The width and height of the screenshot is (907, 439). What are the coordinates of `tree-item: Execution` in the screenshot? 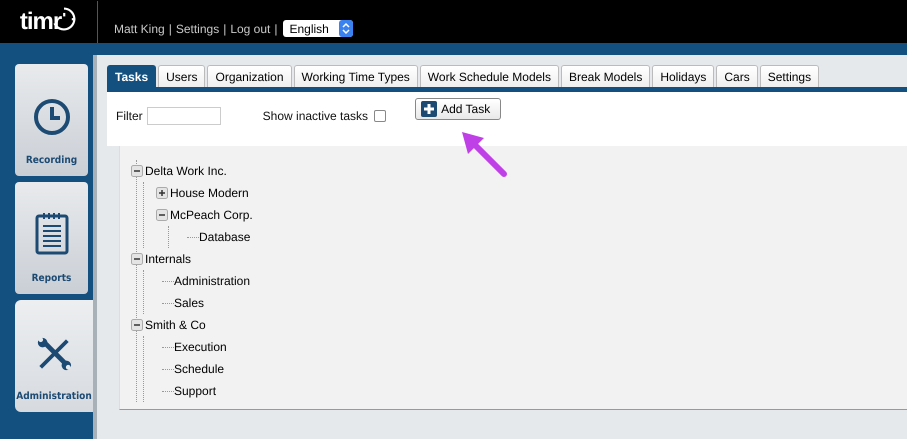 It's located at (200, 347).